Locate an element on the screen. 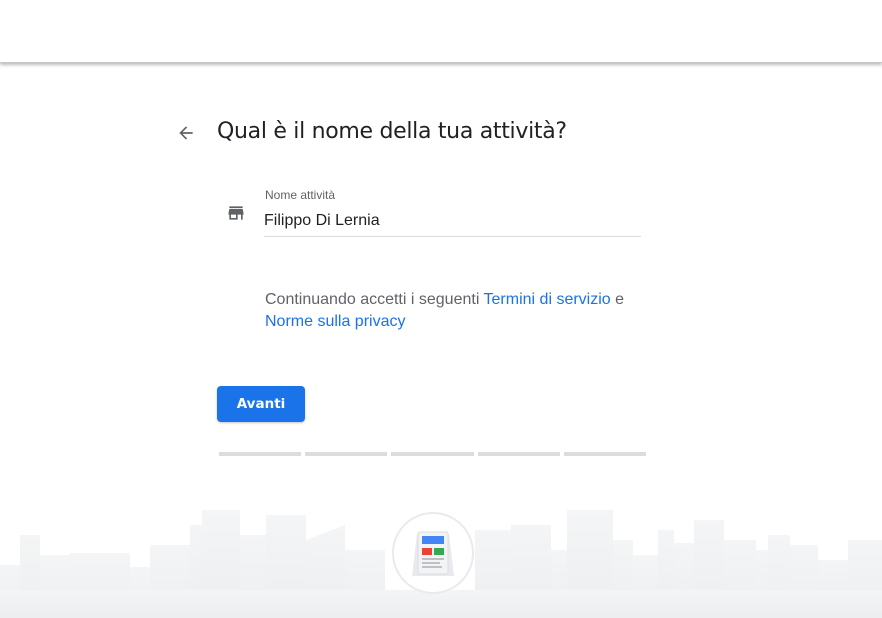 Image resolution: width=882 pixels, height=618 pixels. business-name-field is located at coordinates (452, 221).